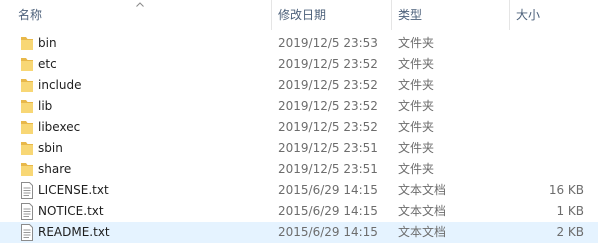 This screenshot has width=598, height=249. Describe the element at coordinates (55, 169) in the screenshot. I see `file-name: share` at that location.